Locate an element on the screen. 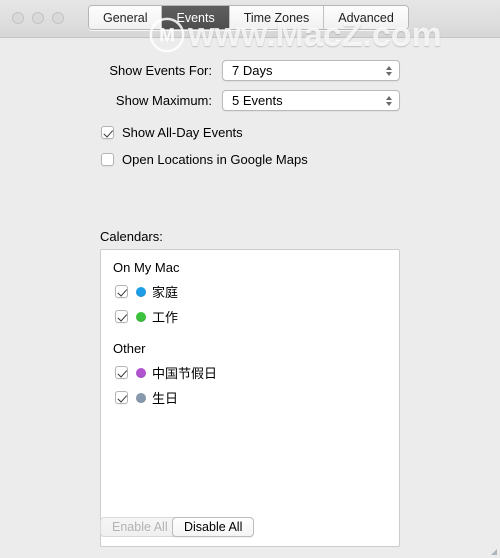  show-events-for-label: Show Events For: is located at coordinates (160, 70).